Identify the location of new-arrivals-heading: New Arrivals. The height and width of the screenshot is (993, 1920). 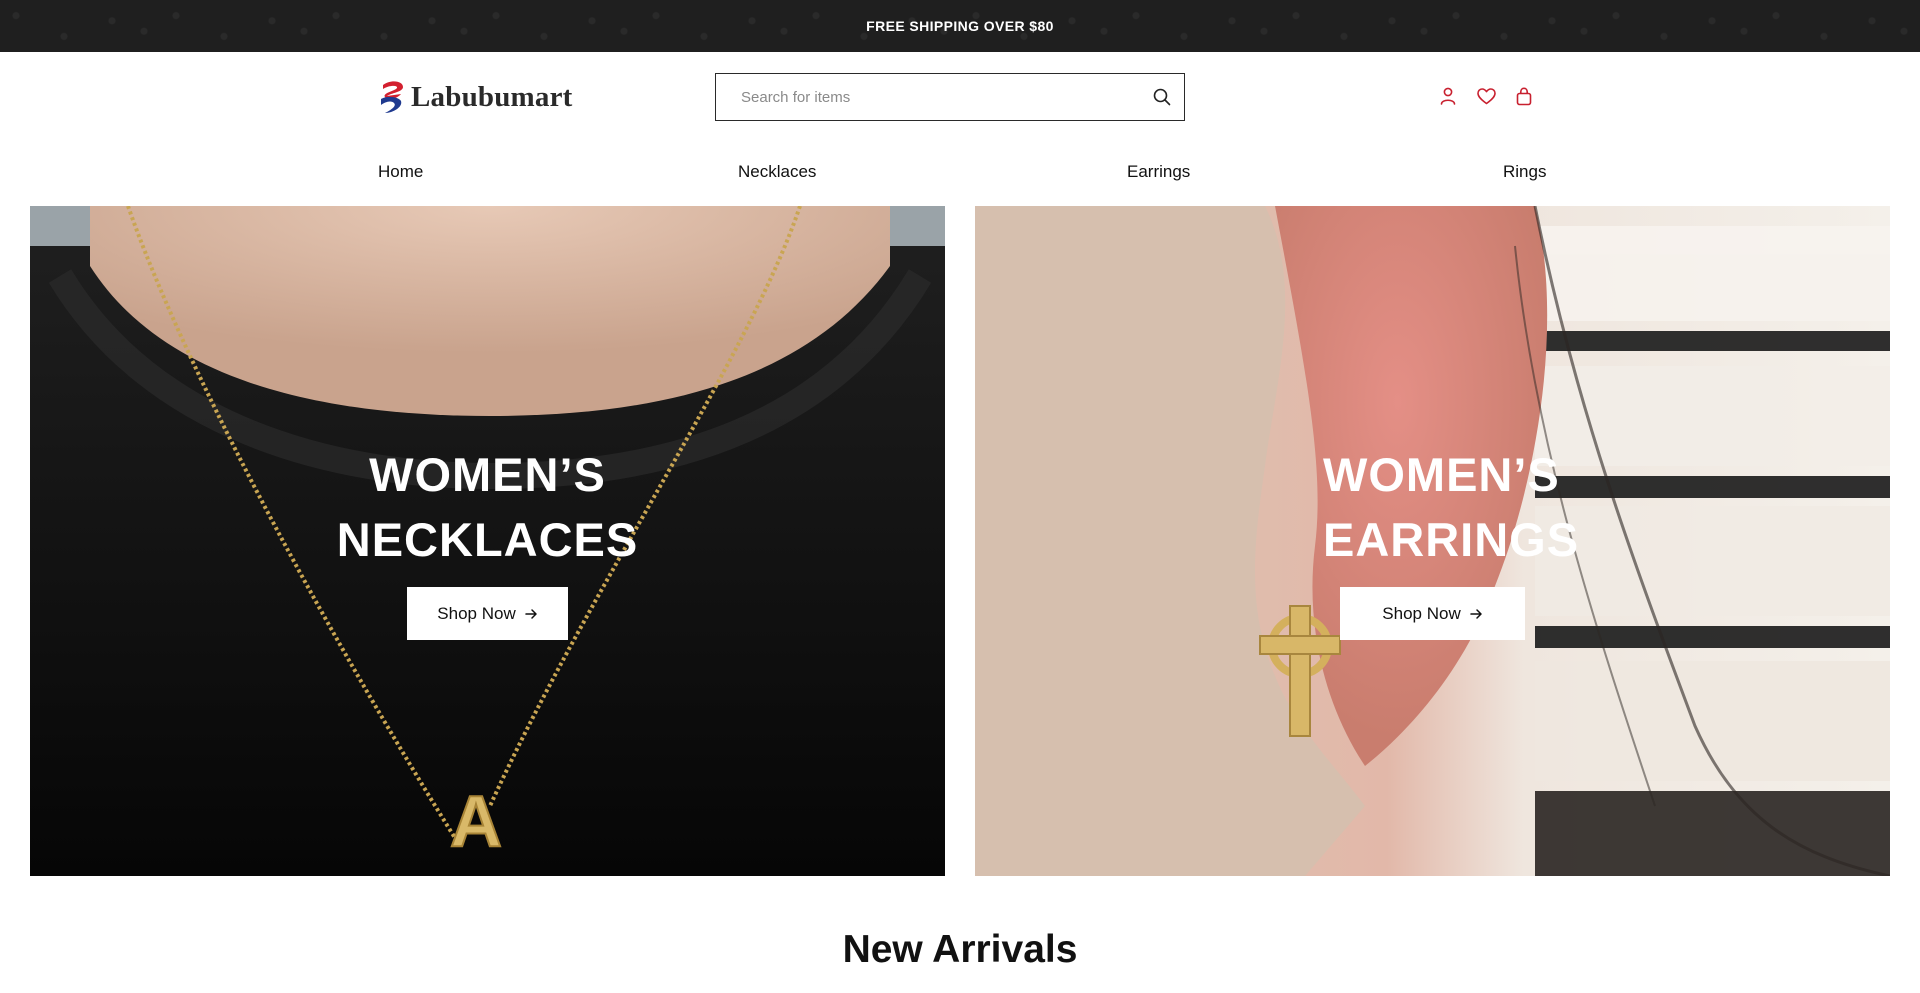
(960, 949).